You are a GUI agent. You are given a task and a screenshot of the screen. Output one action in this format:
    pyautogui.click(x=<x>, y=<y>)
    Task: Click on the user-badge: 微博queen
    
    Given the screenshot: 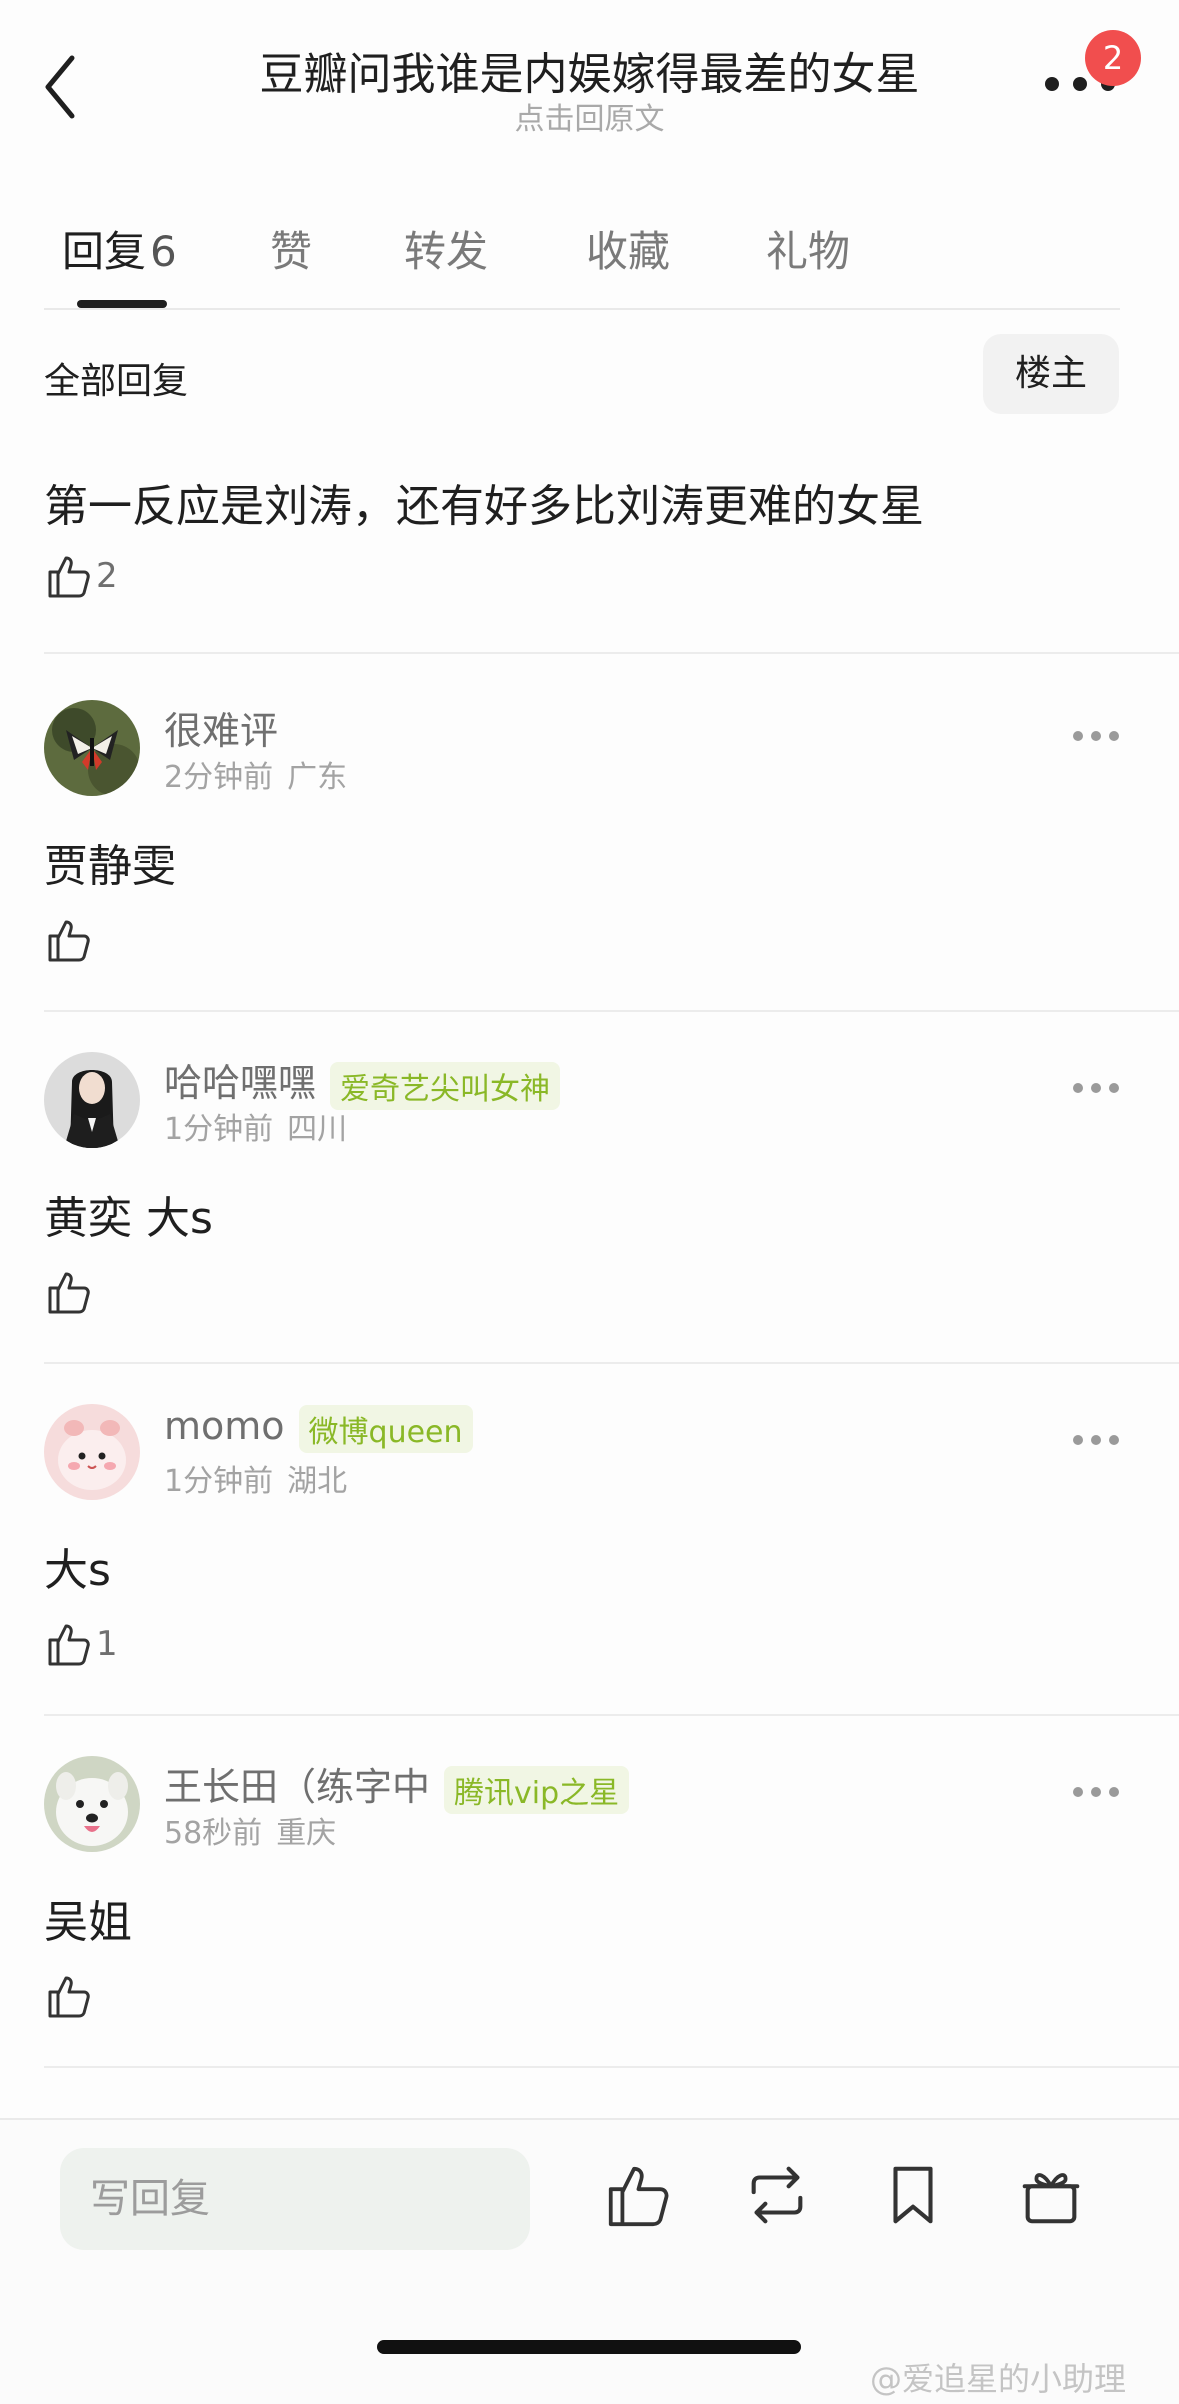 What is the action you would take?
    pyautogui.click(x=385, y=1428)
    